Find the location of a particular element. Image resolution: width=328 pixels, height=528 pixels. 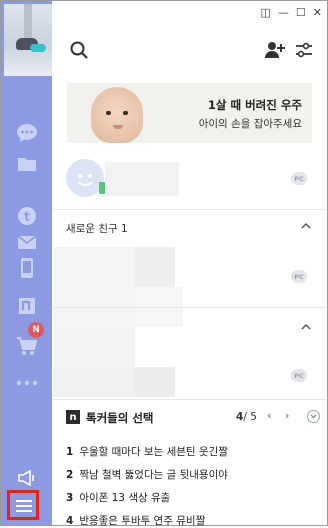

page-total: / 5 is located at coordinates (250, 417).